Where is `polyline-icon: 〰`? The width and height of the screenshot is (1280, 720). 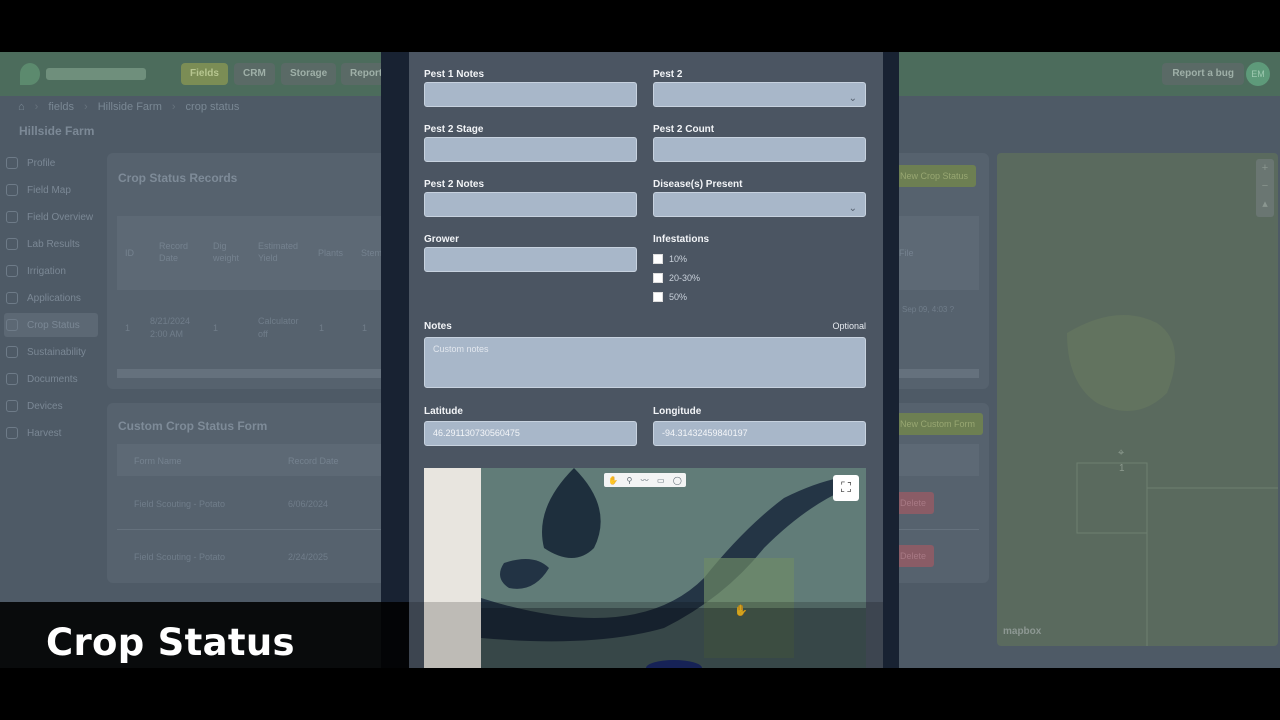
polyline-icon: 〰 is located at coordinates (645, 480).